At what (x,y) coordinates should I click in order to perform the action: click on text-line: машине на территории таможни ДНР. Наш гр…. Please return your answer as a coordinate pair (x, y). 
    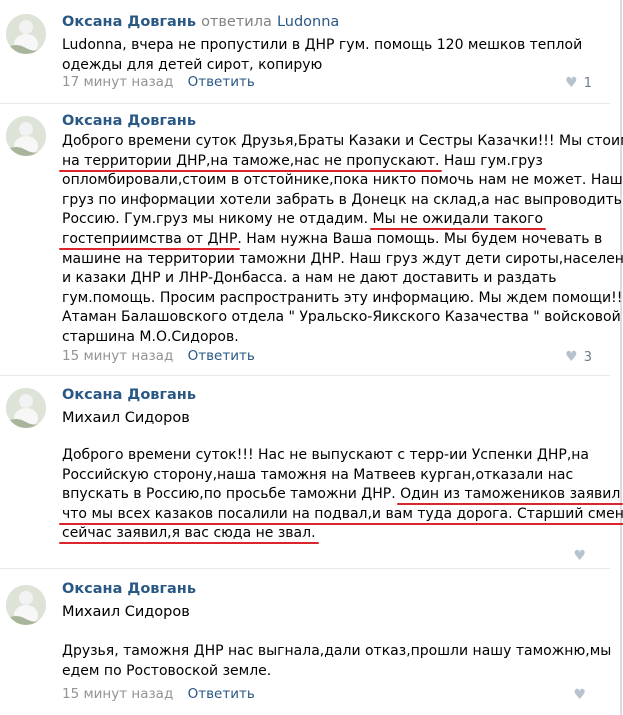
    Looking at the image, I should click on (342, 258).